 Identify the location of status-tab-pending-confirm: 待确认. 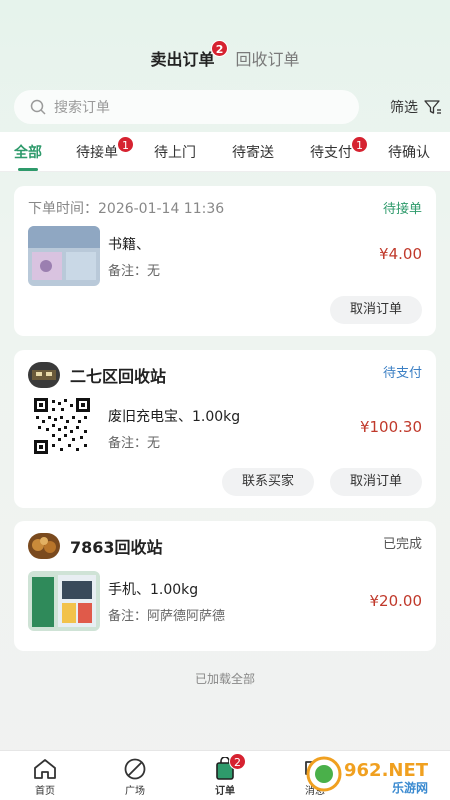
(409, 152).